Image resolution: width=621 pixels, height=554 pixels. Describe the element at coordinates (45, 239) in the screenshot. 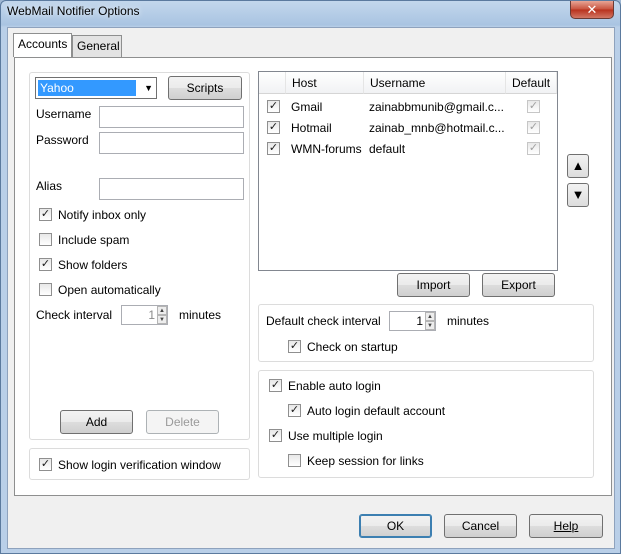

I see `include-spam-checkbox` at that location.